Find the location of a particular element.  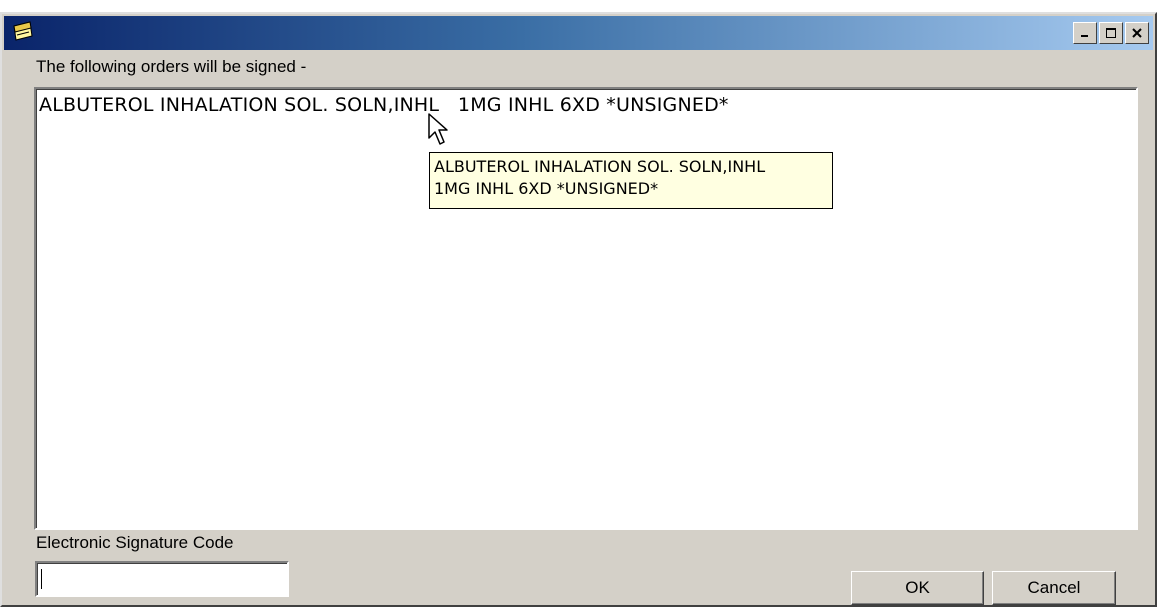

close-button is located at coordinates (1137, 33).